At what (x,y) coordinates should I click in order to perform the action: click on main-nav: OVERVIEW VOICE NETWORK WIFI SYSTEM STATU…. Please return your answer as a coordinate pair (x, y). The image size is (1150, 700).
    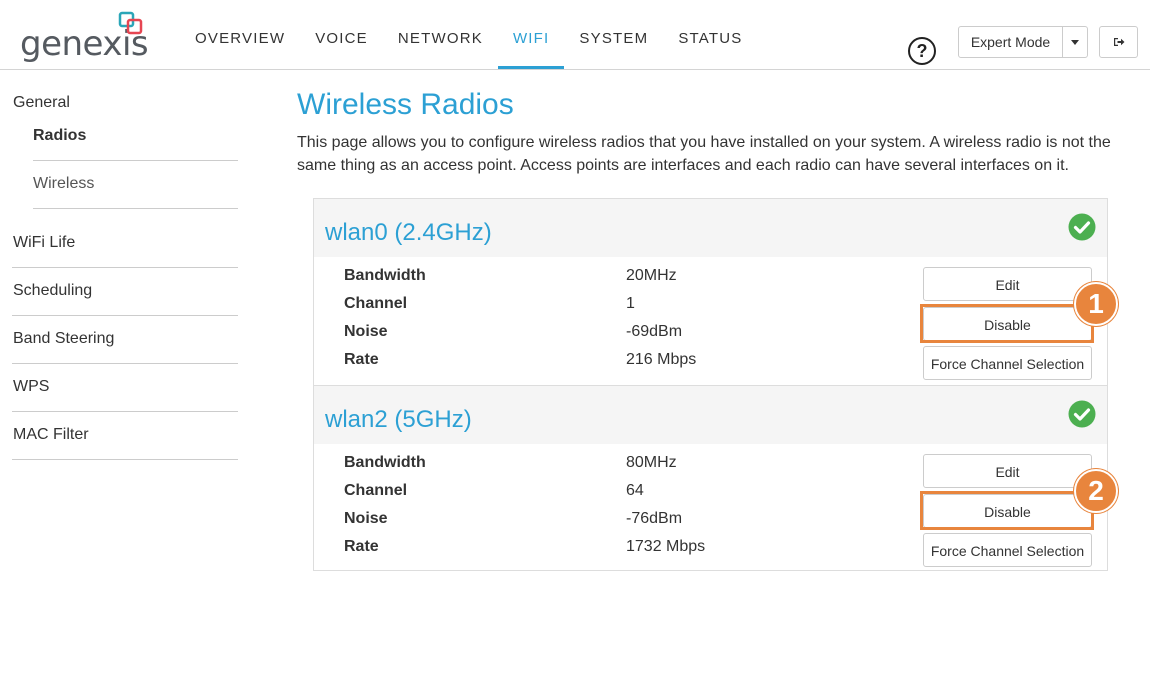
    Looking at the image, I should click on (468, 34).